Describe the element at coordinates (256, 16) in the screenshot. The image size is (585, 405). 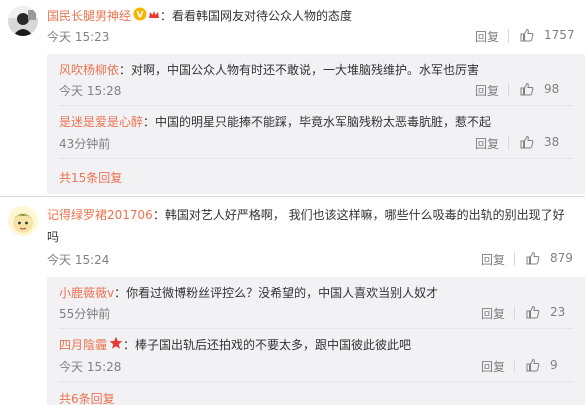
I see `comment-text: ：看看韩国网友对待公众人物的态度` at that location.